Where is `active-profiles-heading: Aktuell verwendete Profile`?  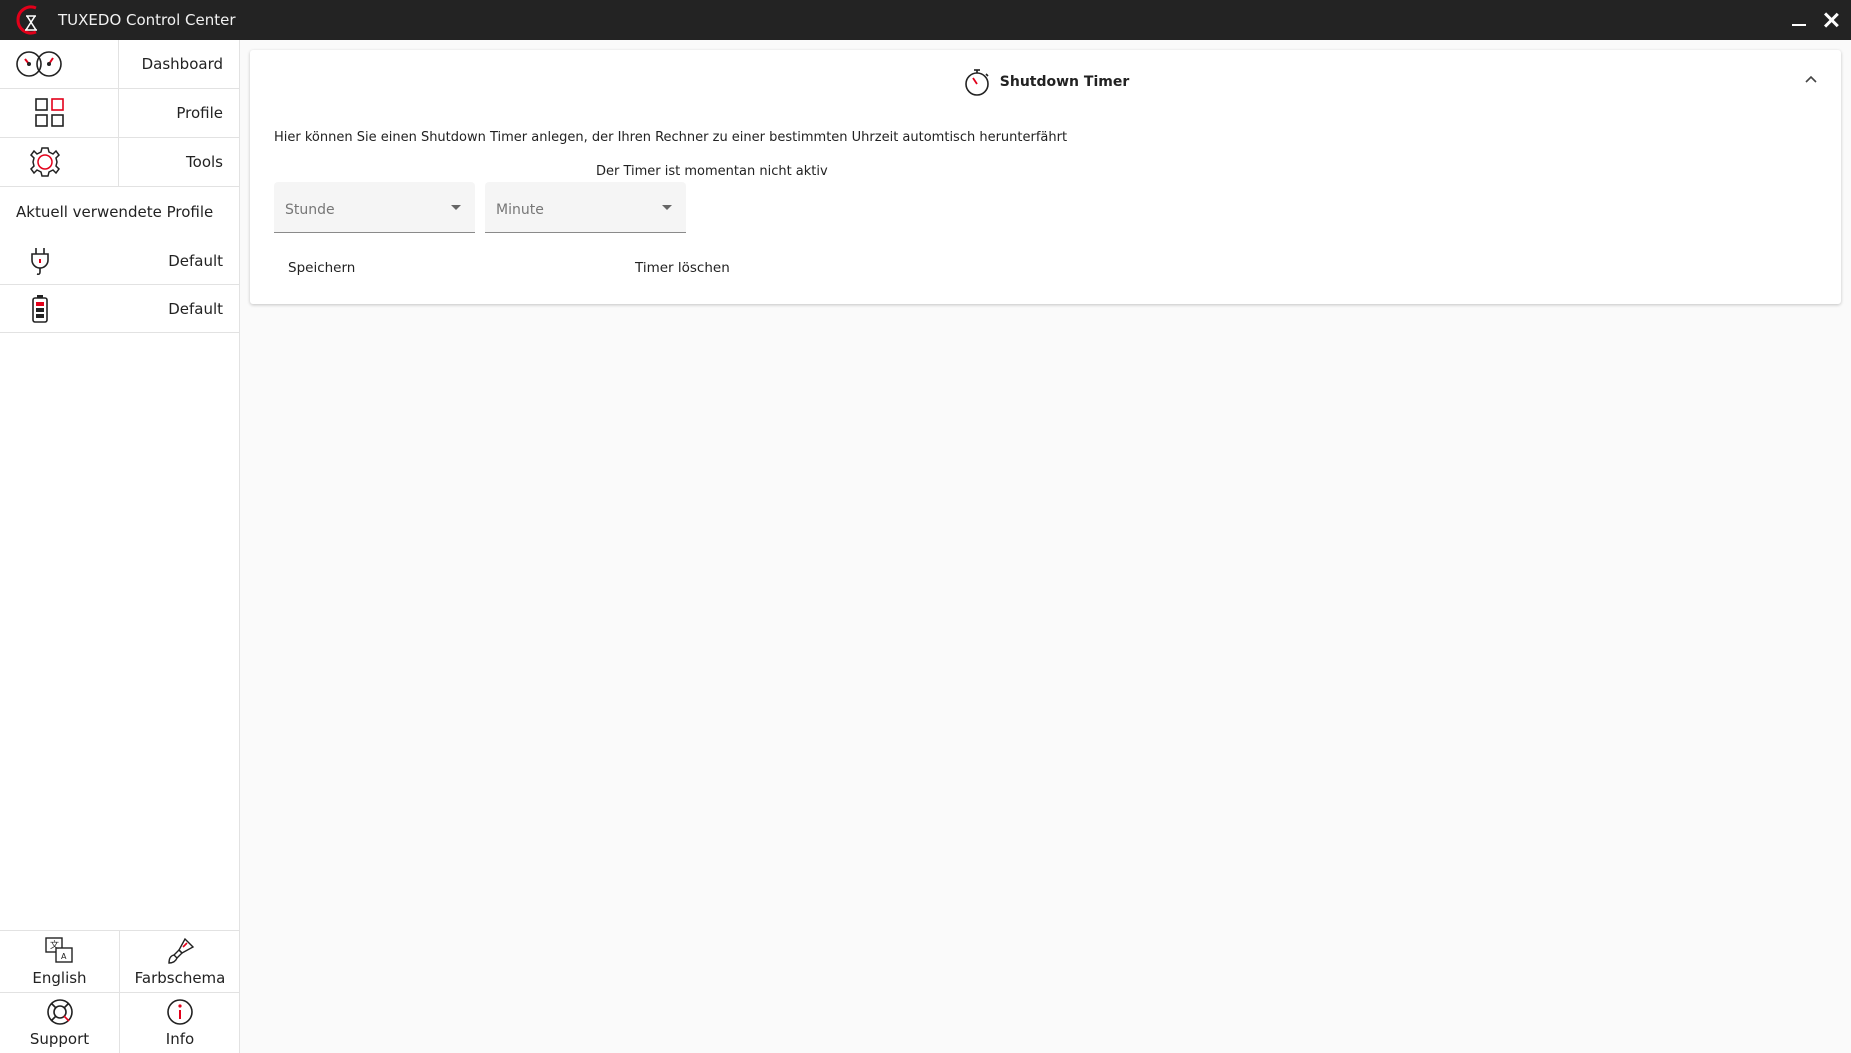
active-profiles-heading: Aktuell verwendete Profile is located at coordinates (115, 212).